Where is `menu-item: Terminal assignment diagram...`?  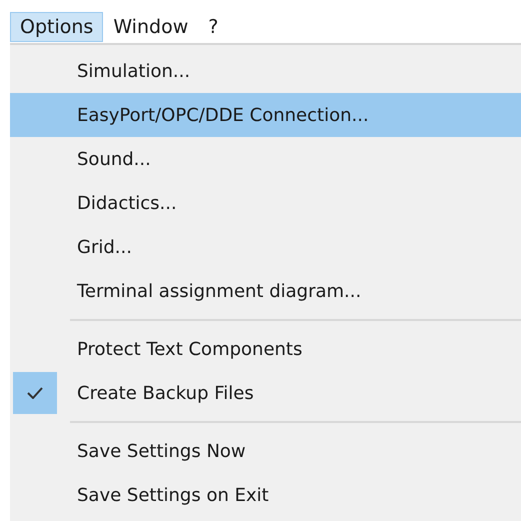
menu-item: Terminal assignment diagram... is located at coordinates (265, 291).